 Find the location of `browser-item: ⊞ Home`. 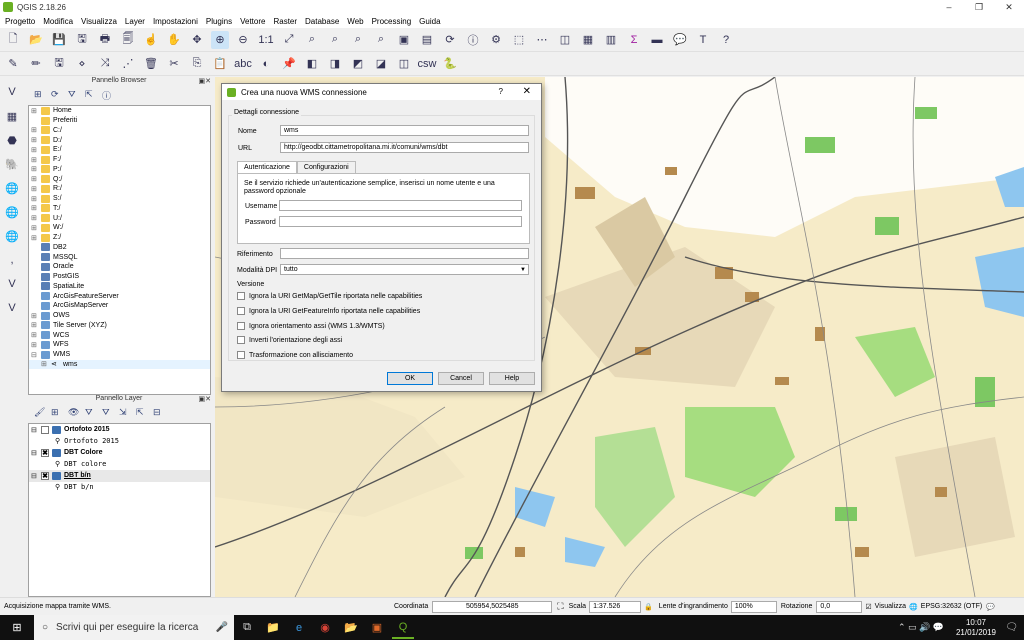

browser-item: ⊞ Home is located at coordinates (119, 111).